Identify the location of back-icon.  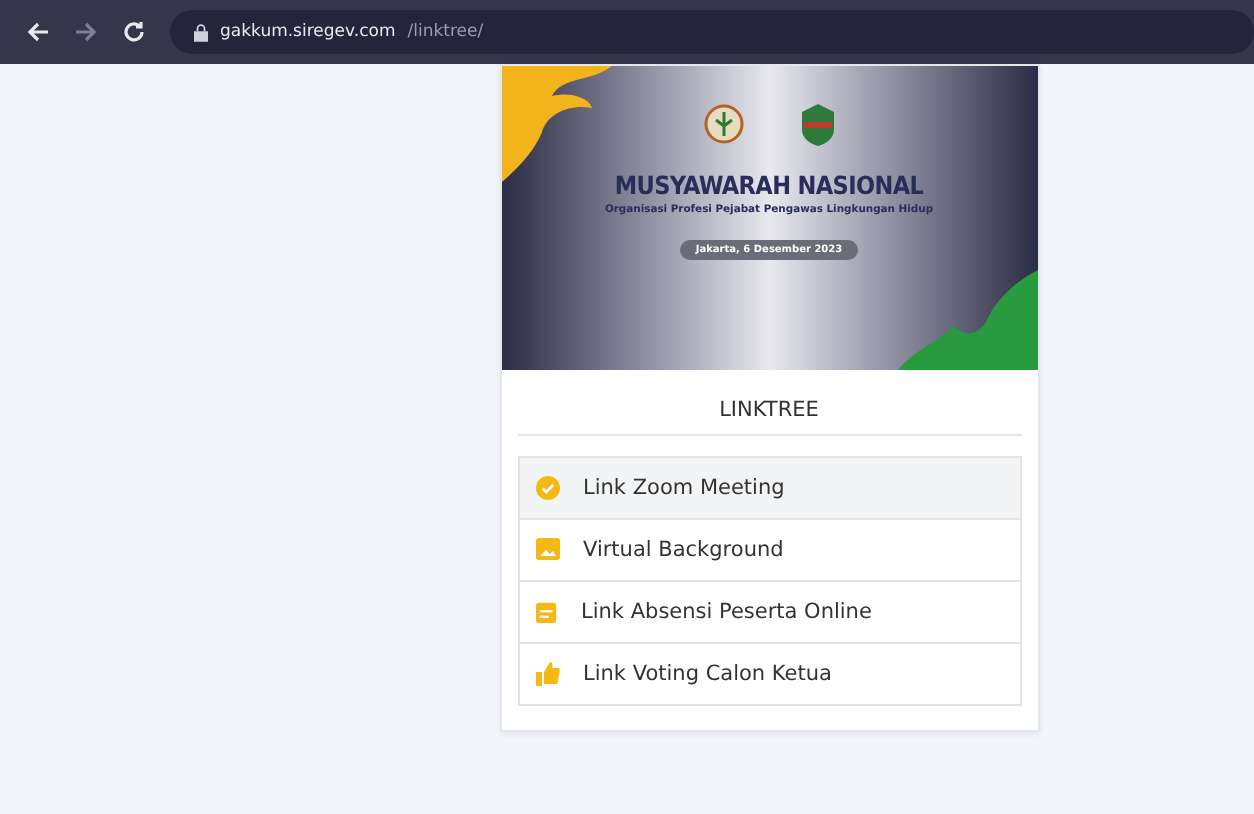
(38, 32).